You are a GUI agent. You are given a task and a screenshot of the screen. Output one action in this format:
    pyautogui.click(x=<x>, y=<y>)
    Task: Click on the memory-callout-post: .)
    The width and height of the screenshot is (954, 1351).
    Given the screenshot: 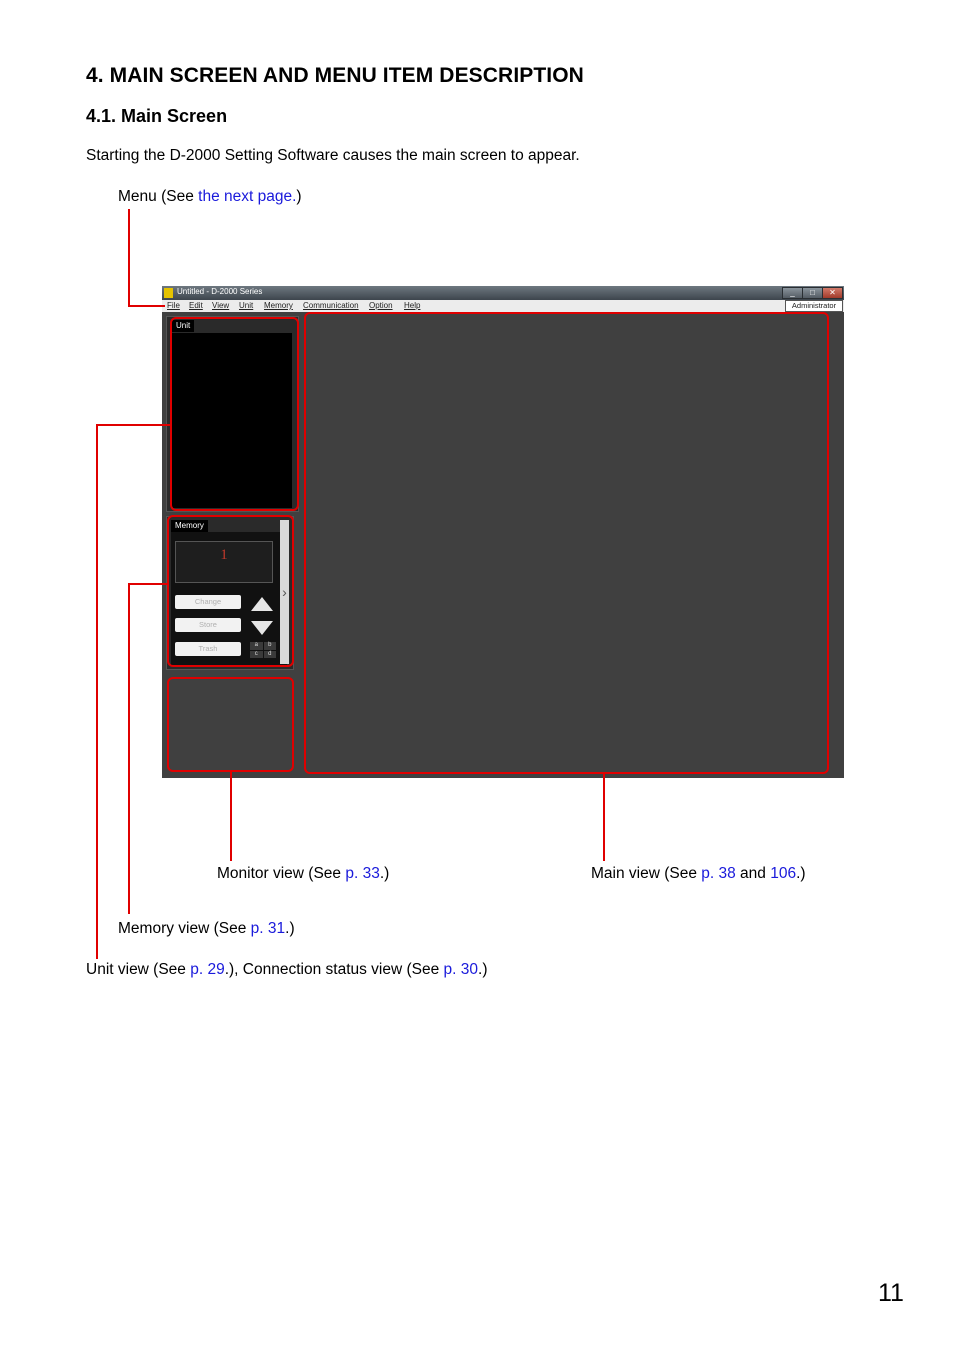 What is the action you would take?
    pyautogui.click(x=290, y=928)
    